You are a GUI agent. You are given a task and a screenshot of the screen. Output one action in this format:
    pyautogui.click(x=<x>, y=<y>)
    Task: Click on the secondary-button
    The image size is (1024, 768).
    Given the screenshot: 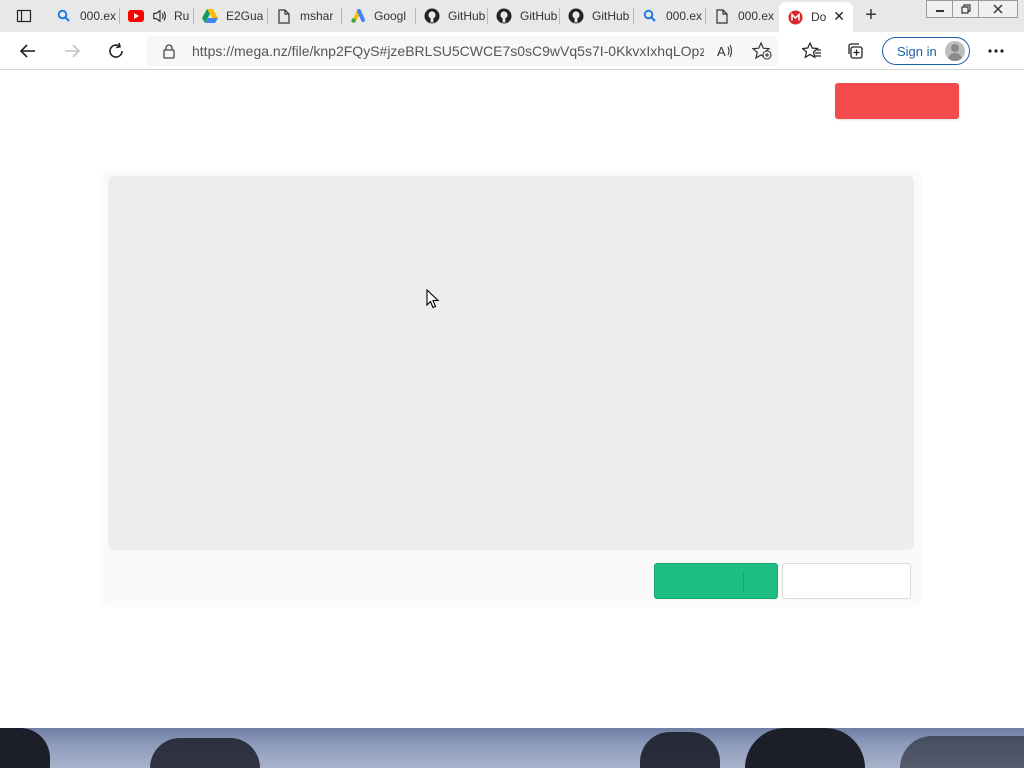 What is the action you would take?
    pyautogui.click(x=846, y=581)
    